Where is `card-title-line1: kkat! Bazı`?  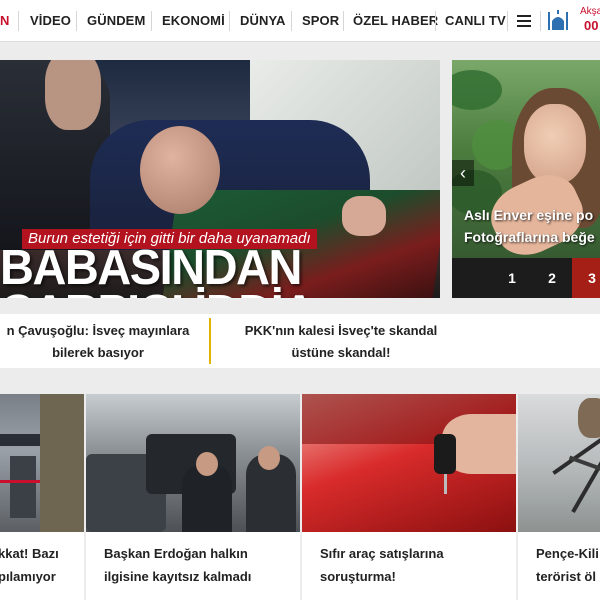 card-title-line1: kkat! Bazı is located at coordinates (29, 553).